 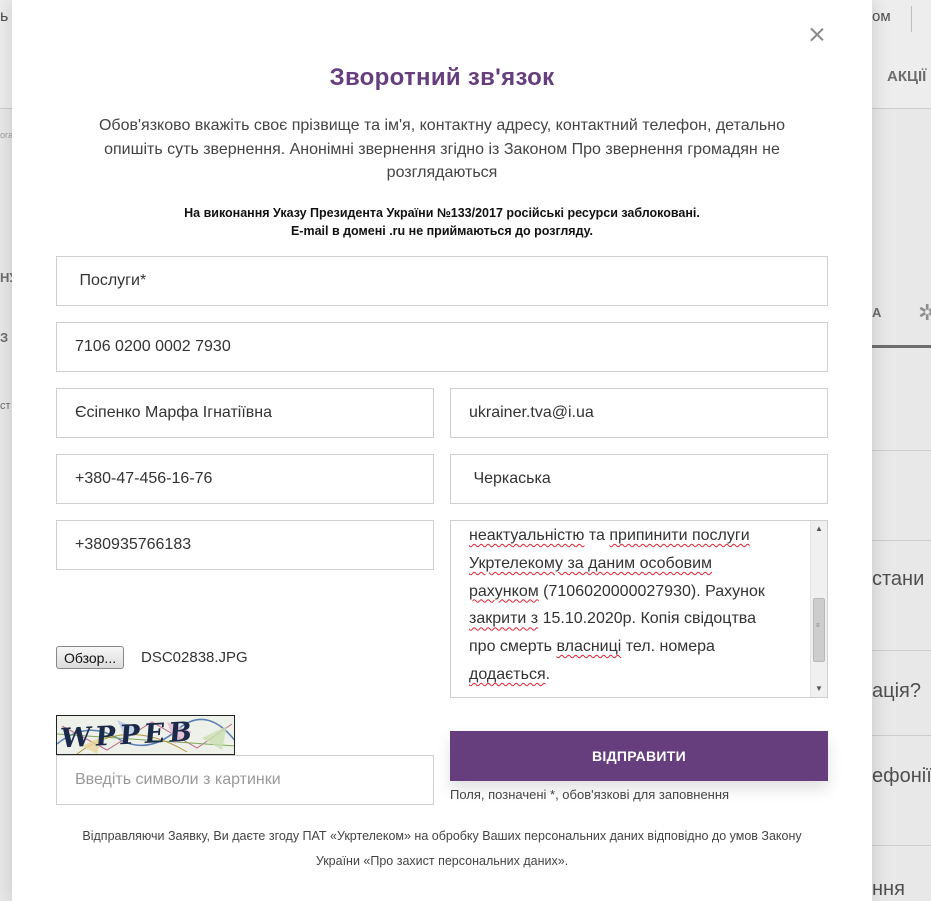 What do you see at coordinates (527, 535) in the screenshot?
I see `message-word: неактуальністю` at bounding box center [527, 535].